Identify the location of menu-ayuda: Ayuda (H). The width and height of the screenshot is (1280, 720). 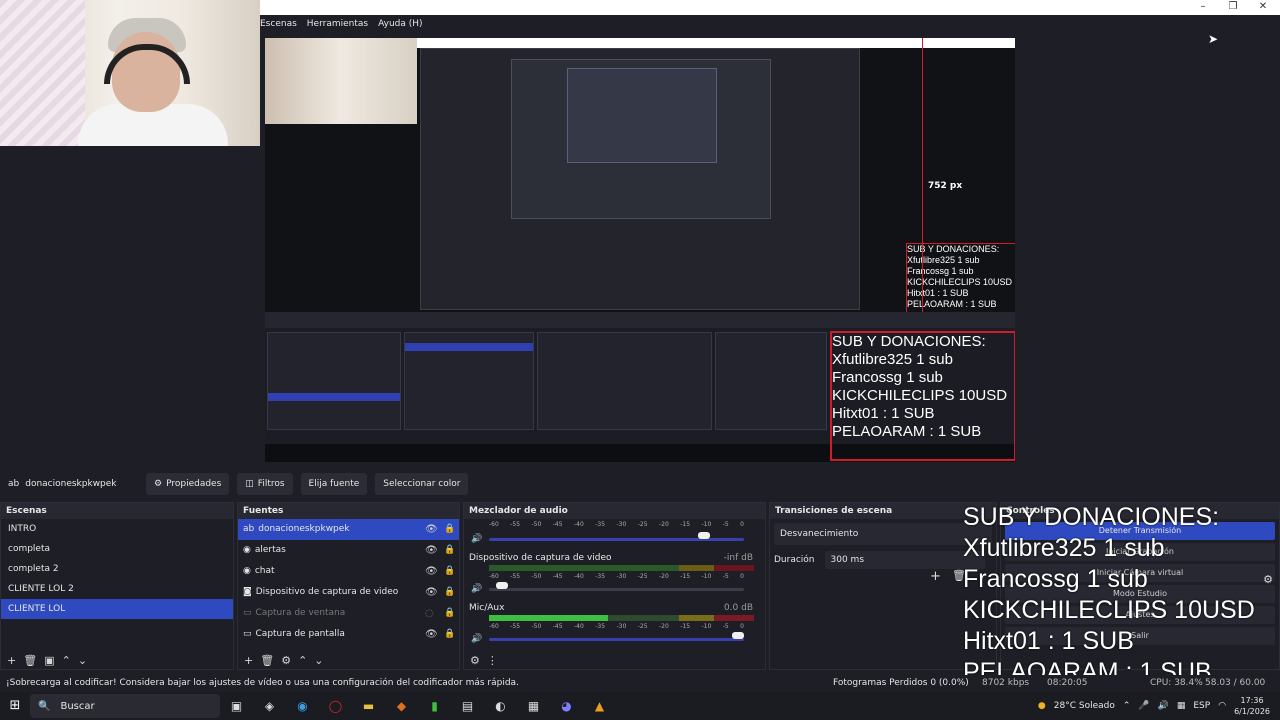
(400, 24).